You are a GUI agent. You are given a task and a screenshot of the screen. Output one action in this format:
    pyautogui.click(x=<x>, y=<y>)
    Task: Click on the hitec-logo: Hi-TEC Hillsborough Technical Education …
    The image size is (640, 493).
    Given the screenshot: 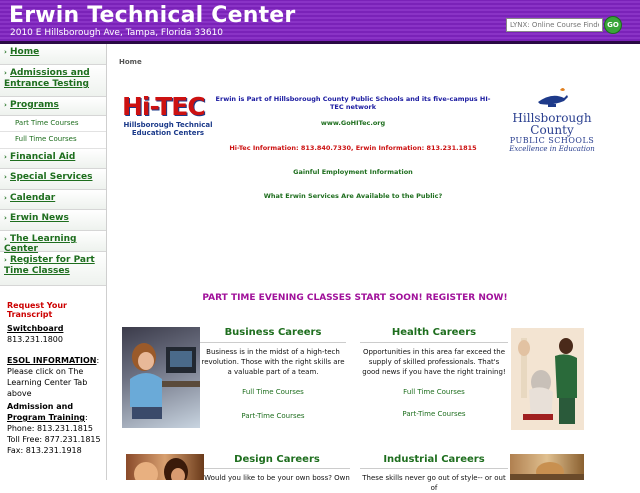 What is the action you would take?
    pyautogui.click(x=168, y=118)
    